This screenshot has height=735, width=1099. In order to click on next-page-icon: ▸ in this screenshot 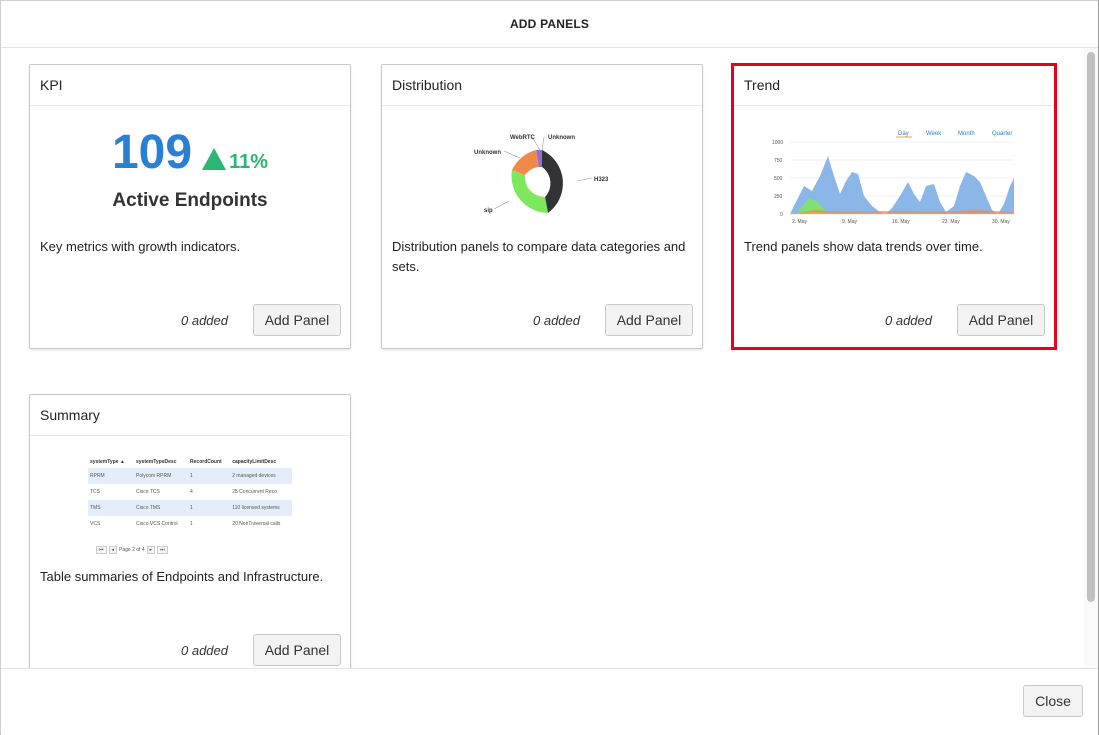, I will do `click(151, 550)`.